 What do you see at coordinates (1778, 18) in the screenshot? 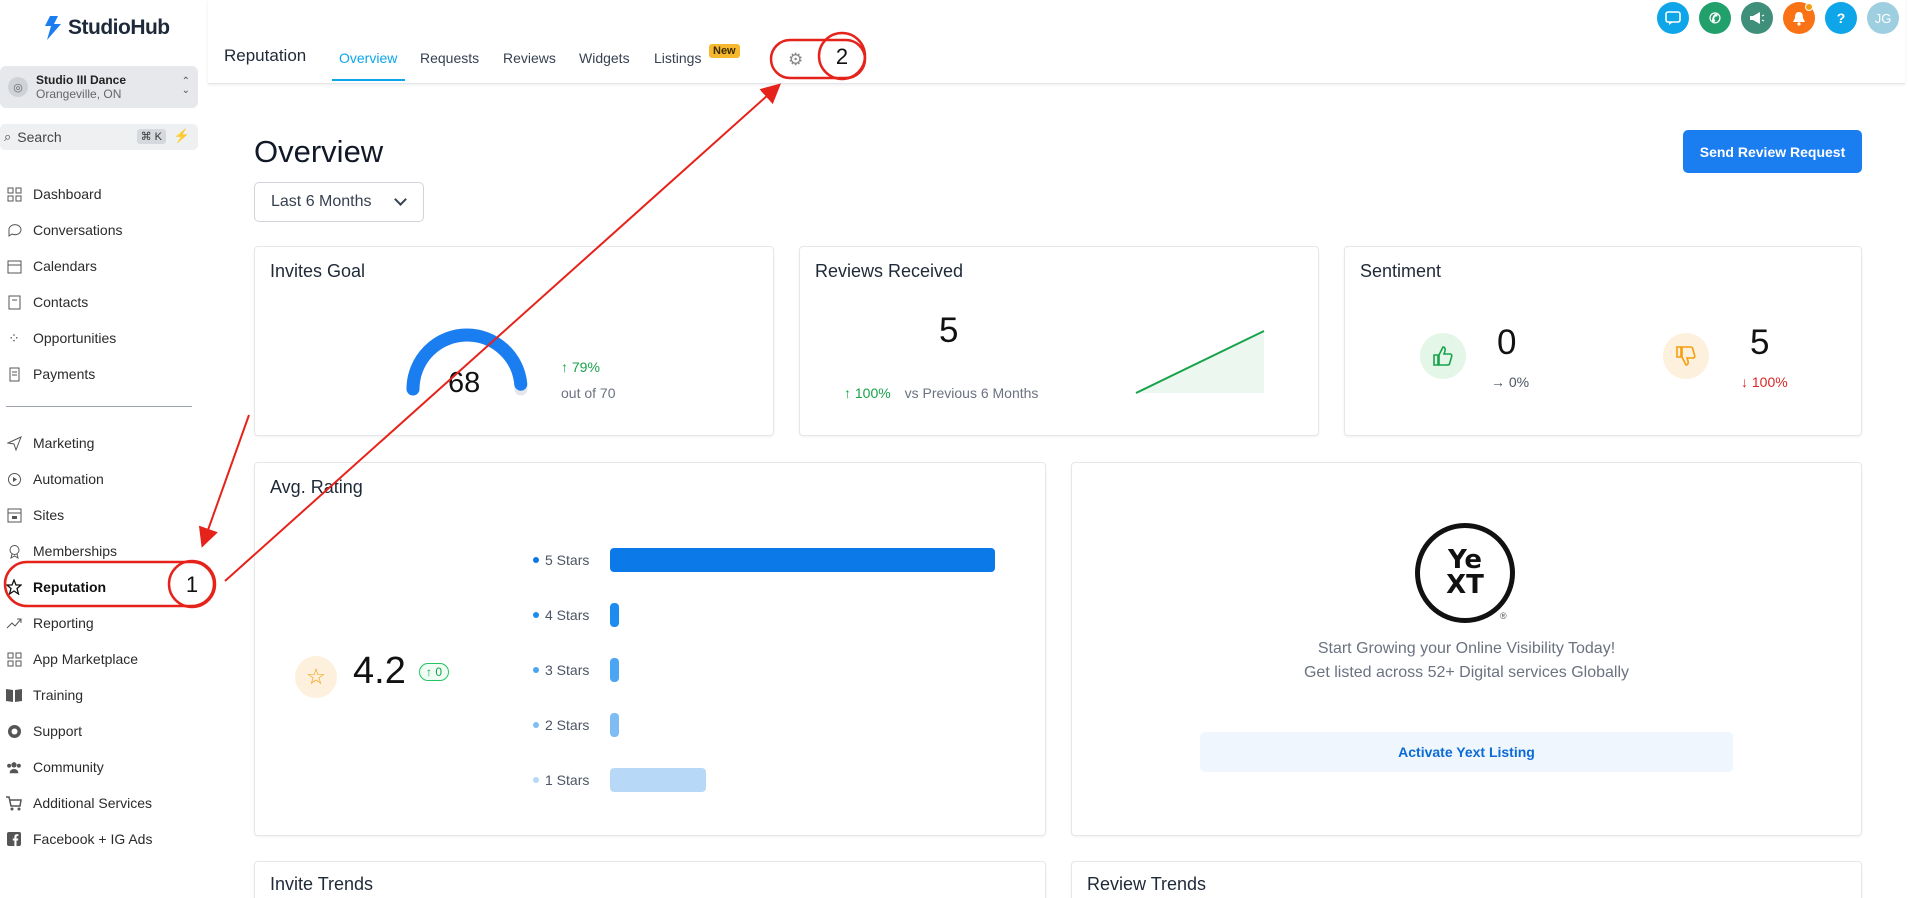
I see `top-right-actions: ✆ ? JG` at bounding box center [1778, 18].